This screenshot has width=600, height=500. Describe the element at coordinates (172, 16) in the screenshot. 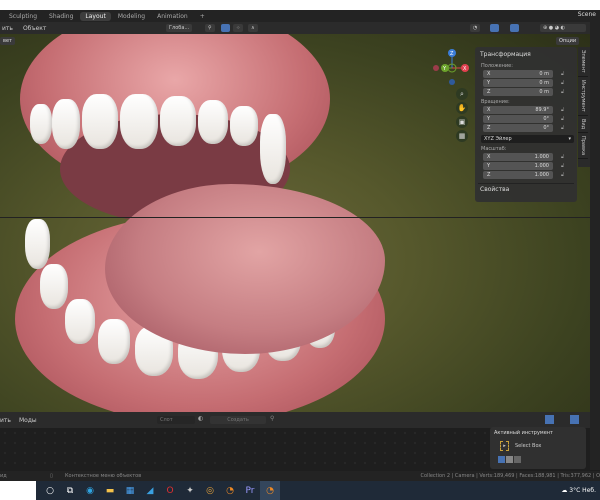

I see `tab-animation: Animation` at that location.